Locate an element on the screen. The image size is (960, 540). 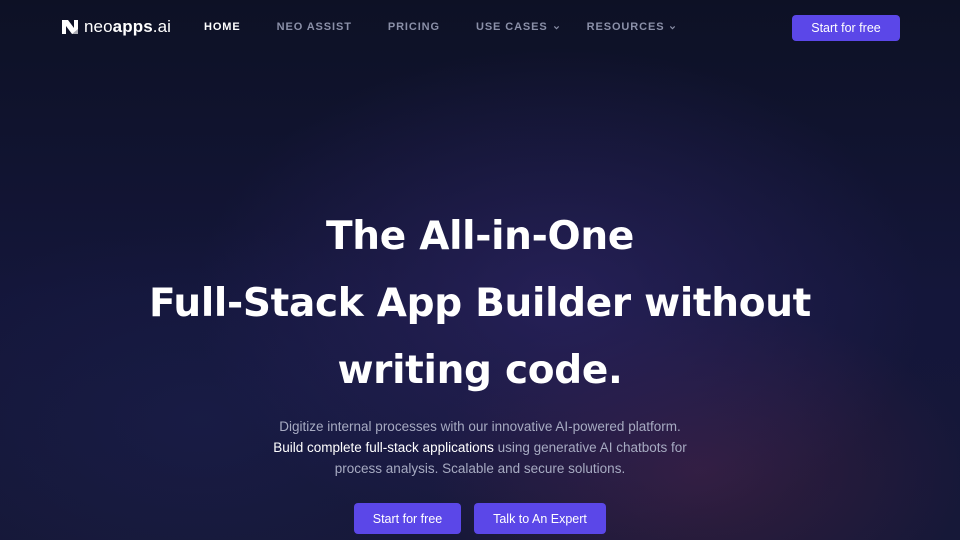
nav-resources: RESOURCES is located at coordinates (632, 27).